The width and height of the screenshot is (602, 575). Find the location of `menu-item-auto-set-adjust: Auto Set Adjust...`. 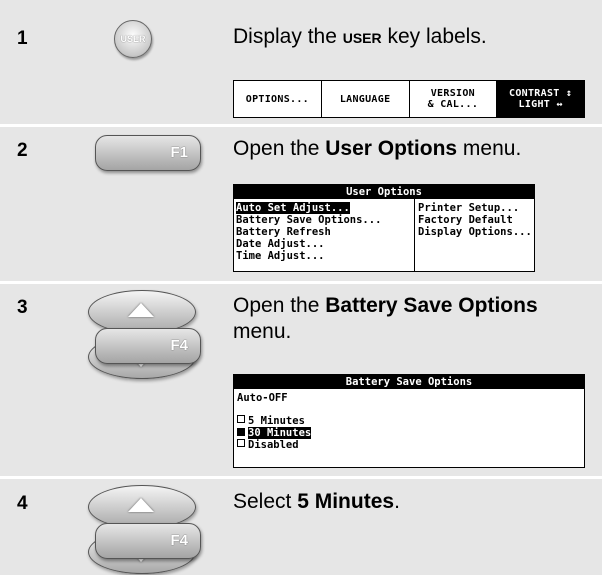

menu-item-auto-set-adjust: Auto Set Adjust... is located at coordinates (293, 208).